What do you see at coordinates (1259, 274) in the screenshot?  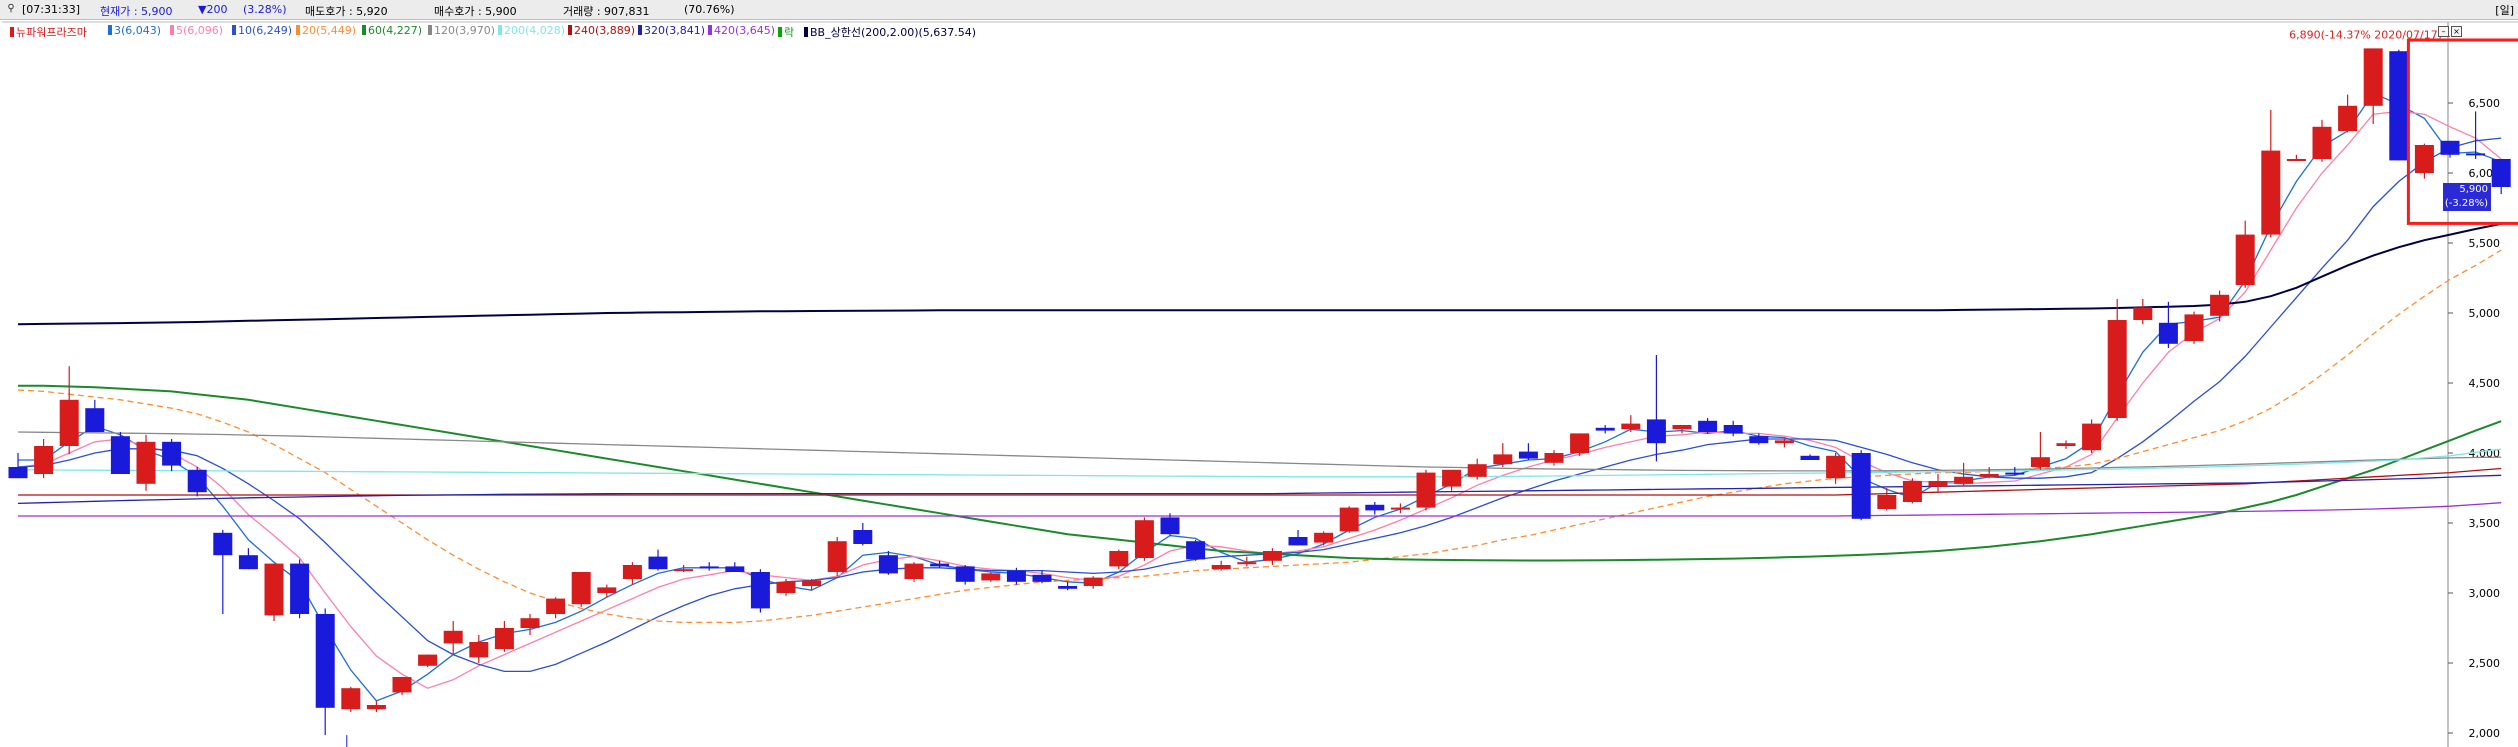 I see `ma-line-BB_상한선(200,2.00)` at bounding box center [1259, 274].